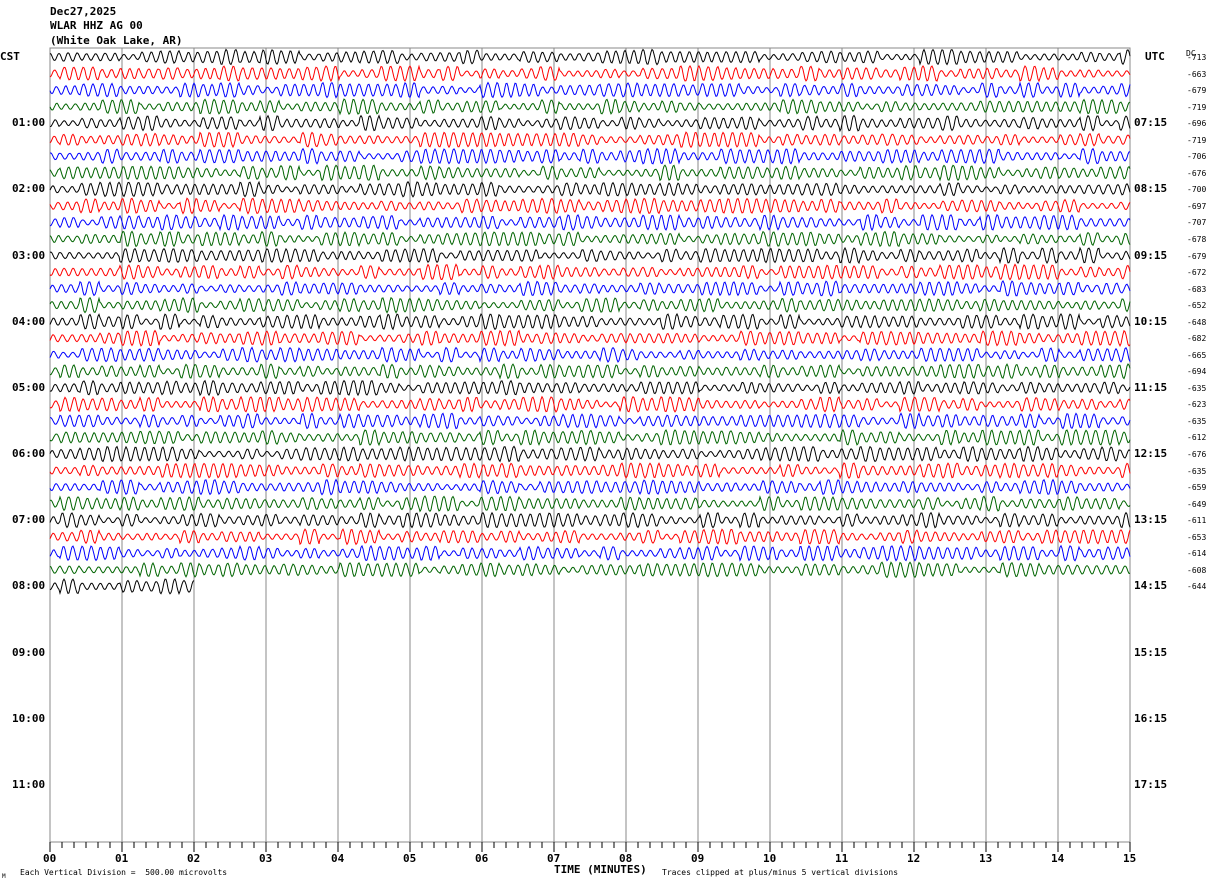 Image resolution: width=1210 pixels, height=886 pixels. Describe the element at coordinates (1197, 239) in the screenshot. I see `dc-offset-label: -678` at that location.